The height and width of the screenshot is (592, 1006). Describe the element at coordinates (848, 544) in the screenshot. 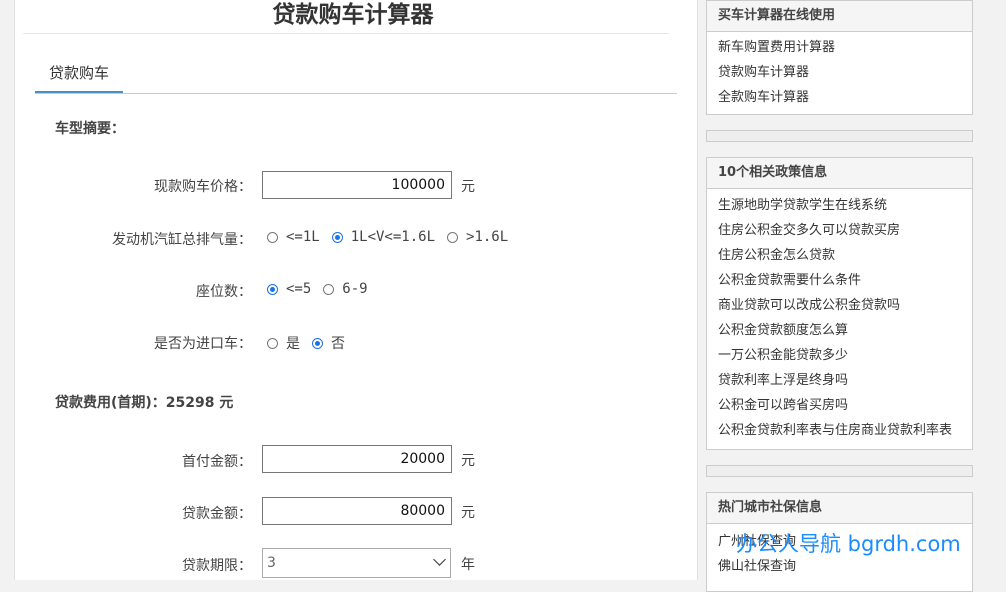

I see `watermark: 办公人导航 bgrdh.com` at that location.